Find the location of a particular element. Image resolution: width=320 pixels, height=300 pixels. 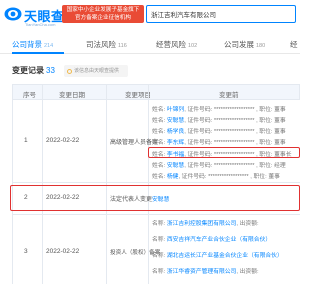

promo-banner: 国家中小企业发展子基金旗下 官方备案企业征信机构 is located at coordinates (103, 14).